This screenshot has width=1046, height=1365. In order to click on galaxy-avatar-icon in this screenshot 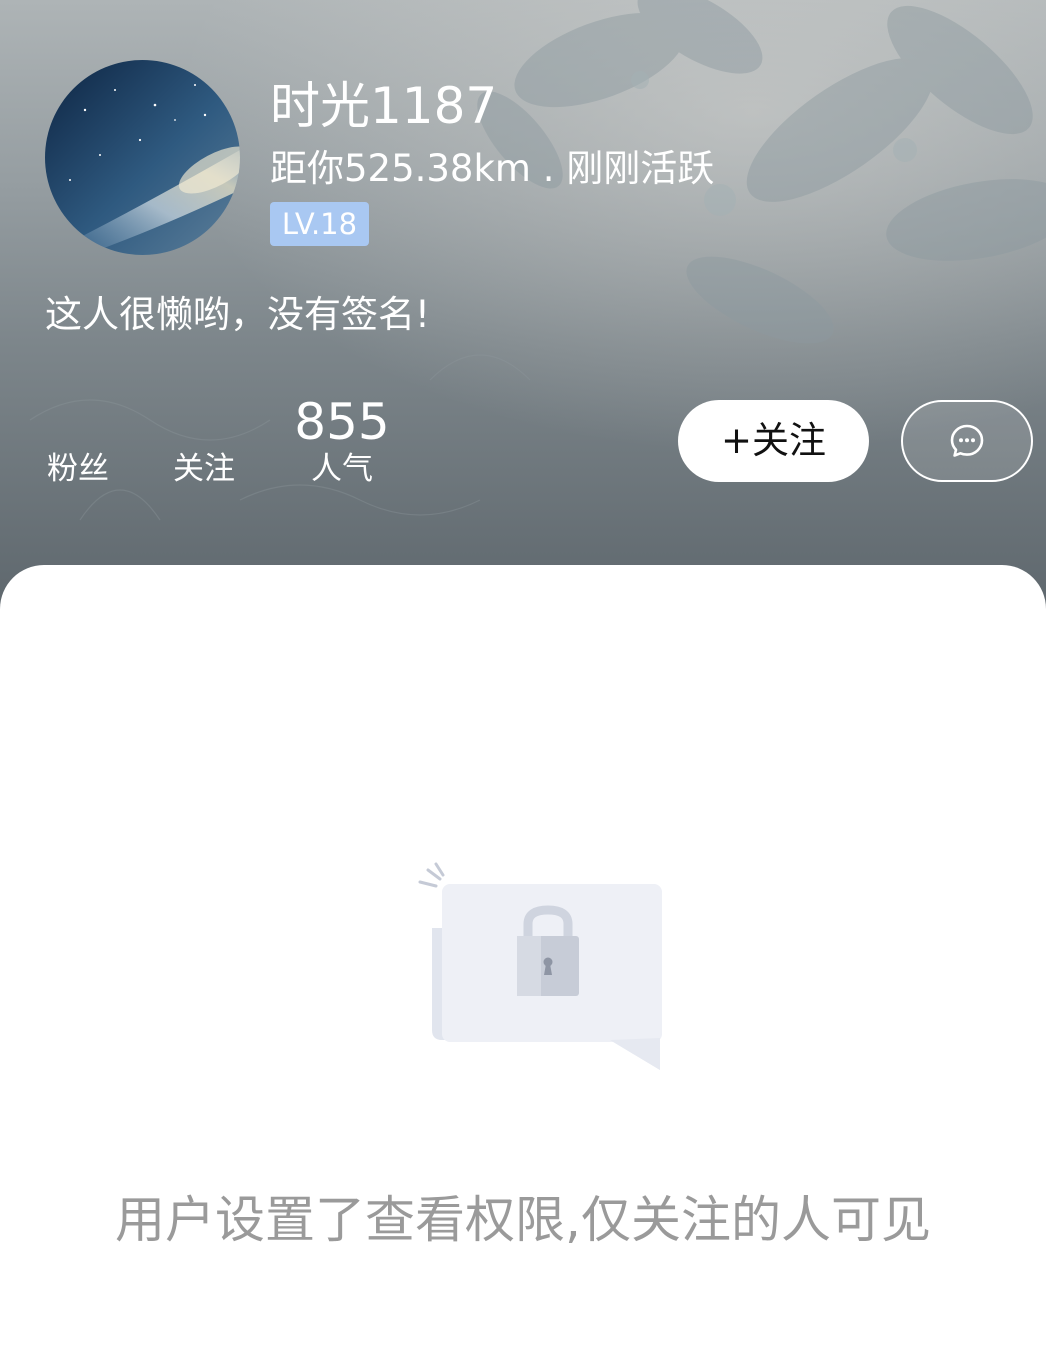, I will do `click(142, 157)`.